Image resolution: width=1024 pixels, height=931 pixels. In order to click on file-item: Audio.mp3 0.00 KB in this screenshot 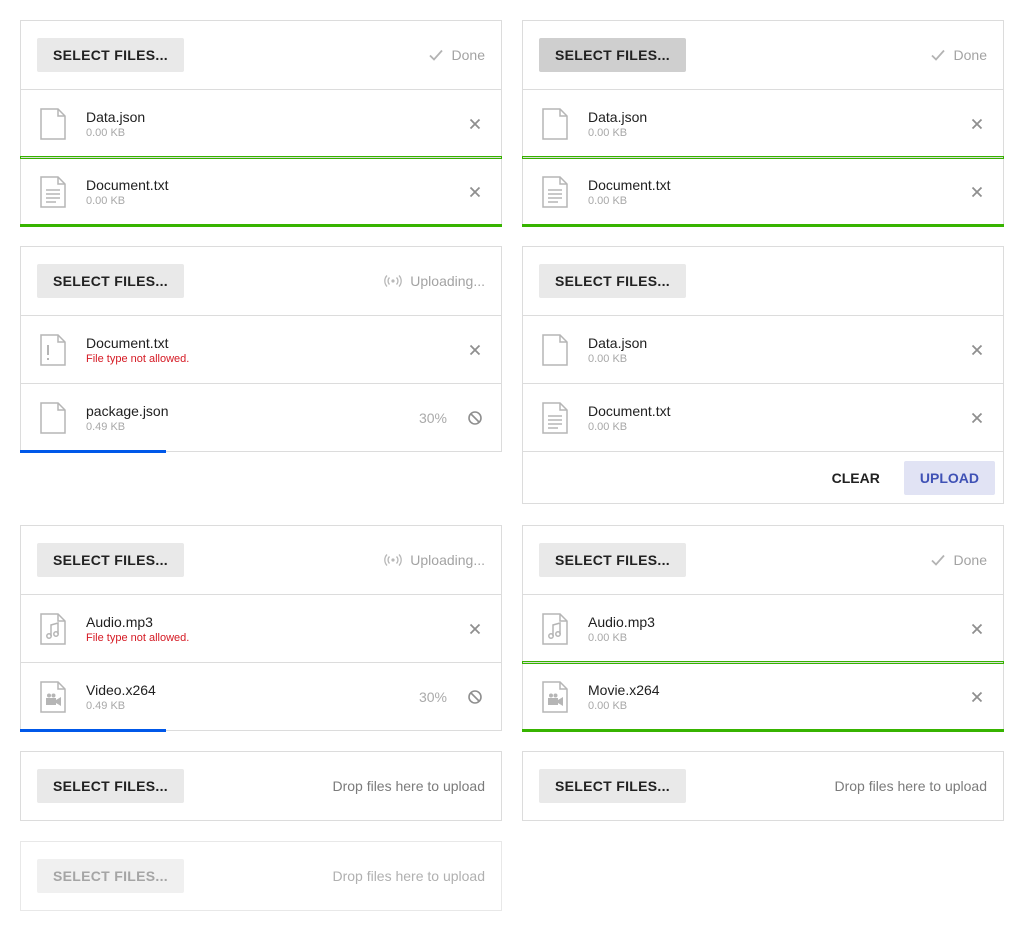, I will do `click(763, 629)`.